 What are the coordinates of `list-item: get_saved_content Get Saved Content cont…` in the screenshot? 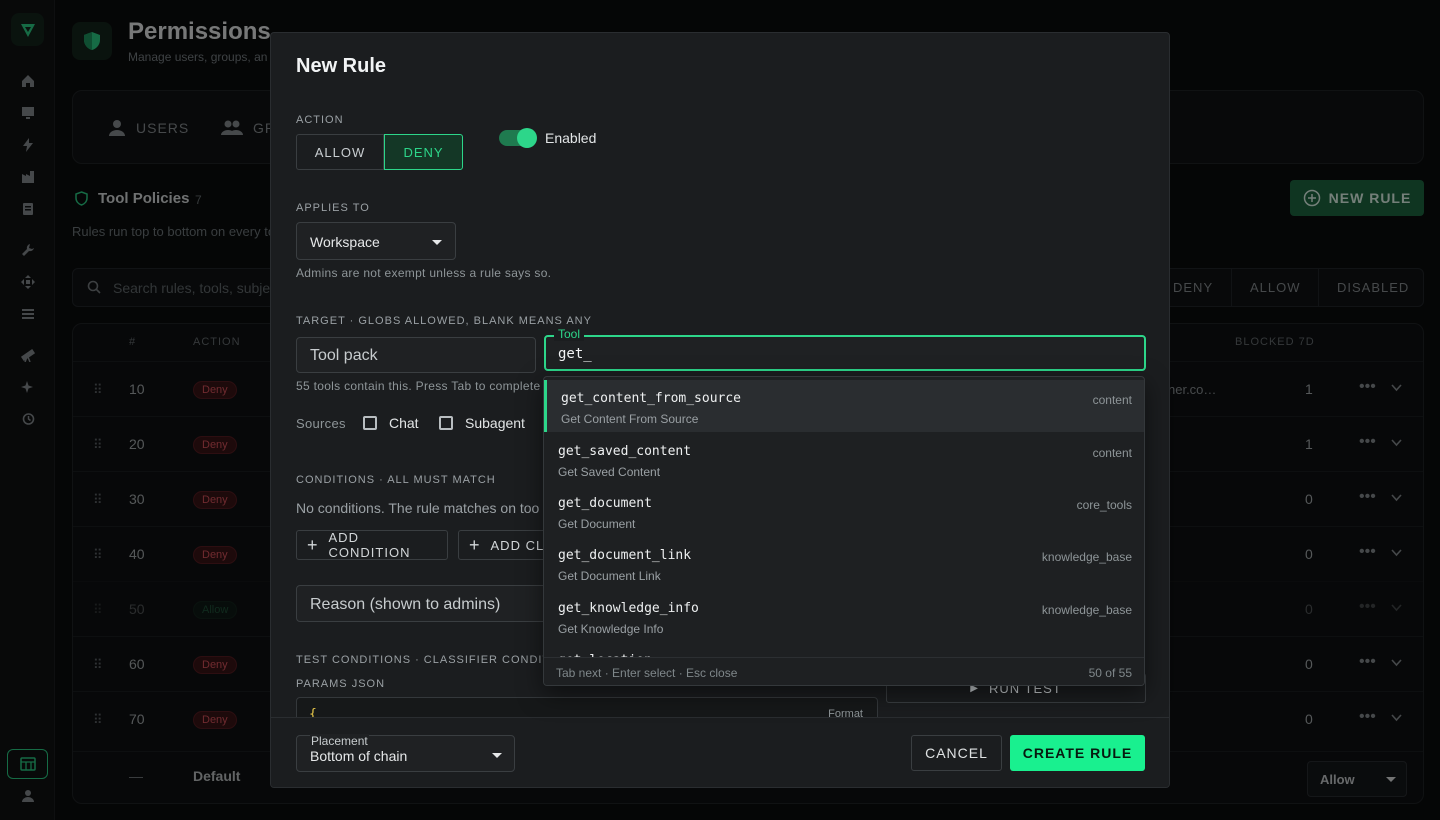 It's located at (844, 459).